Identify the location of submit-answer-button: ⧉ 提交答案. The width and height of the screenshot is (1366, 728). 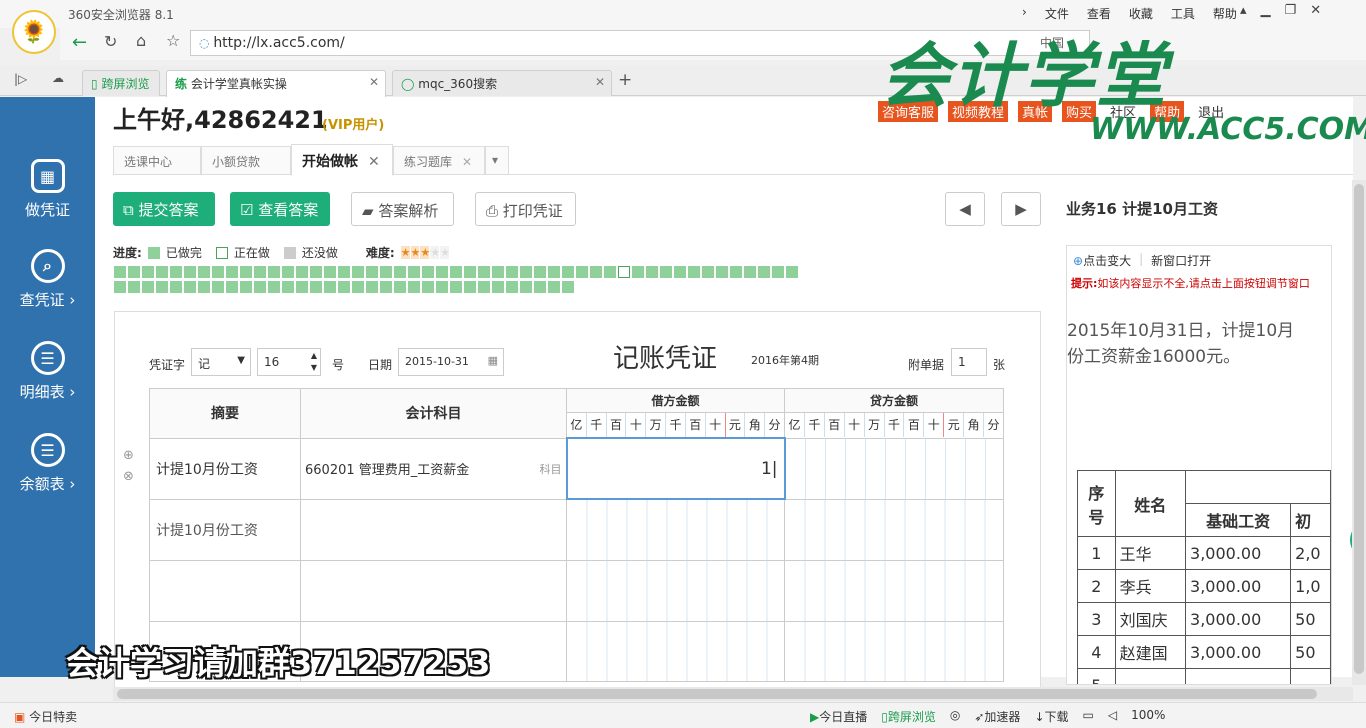
(164, 209).